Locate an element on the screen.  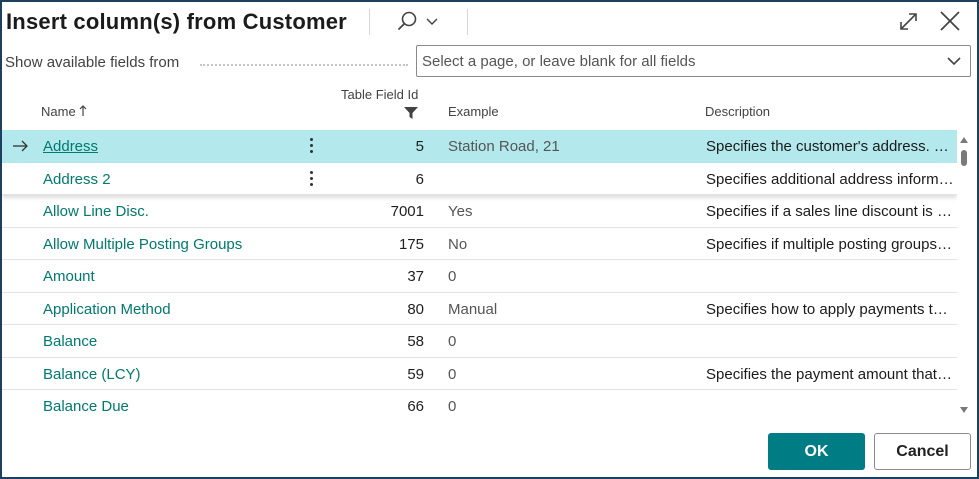
table-header: Name Table Field Id Example Description is located at coordinates (479, 106).